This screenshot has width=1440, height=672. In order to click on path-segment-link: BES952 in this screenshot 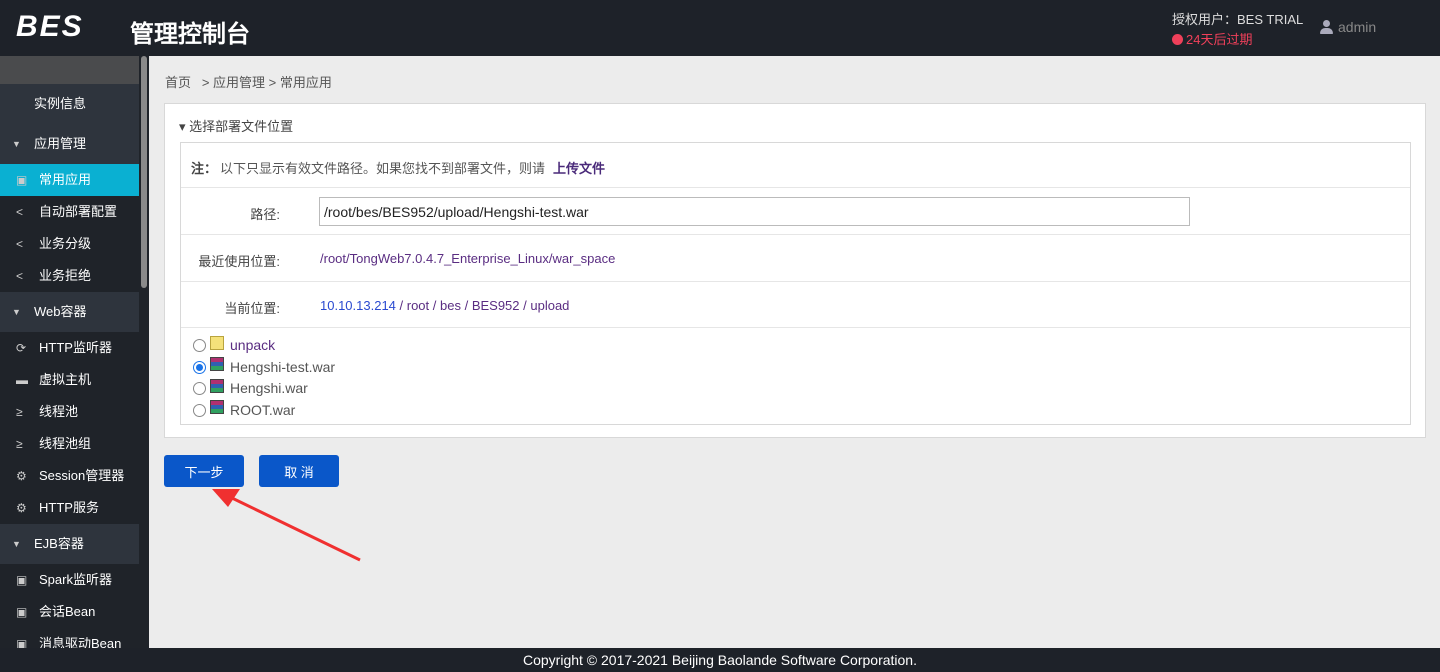, I will do `click(496, 305)`.